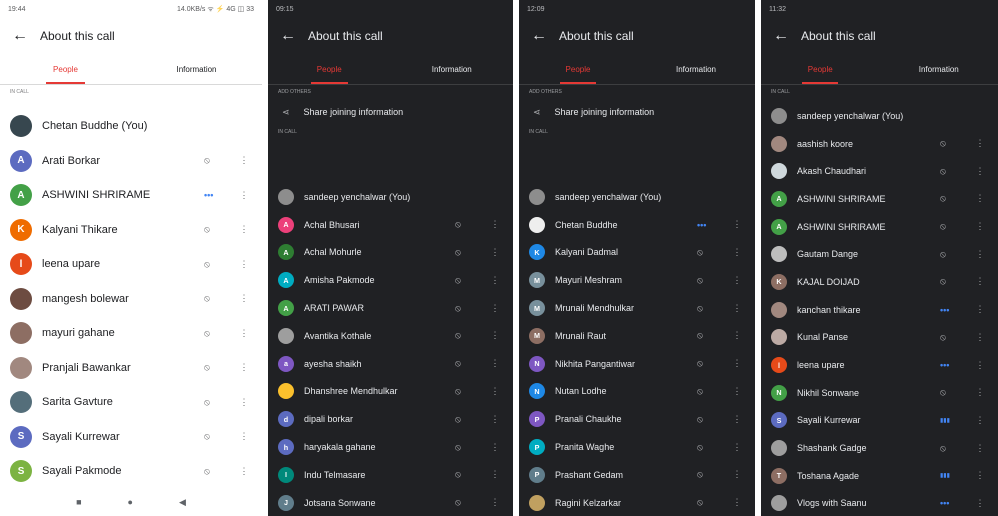  What do you see at coordinates (637, 392) in the screenshot?
I see `participant-row: N Nutan Lodhe ⦸ ⋮` at bounding box center [637, 392].